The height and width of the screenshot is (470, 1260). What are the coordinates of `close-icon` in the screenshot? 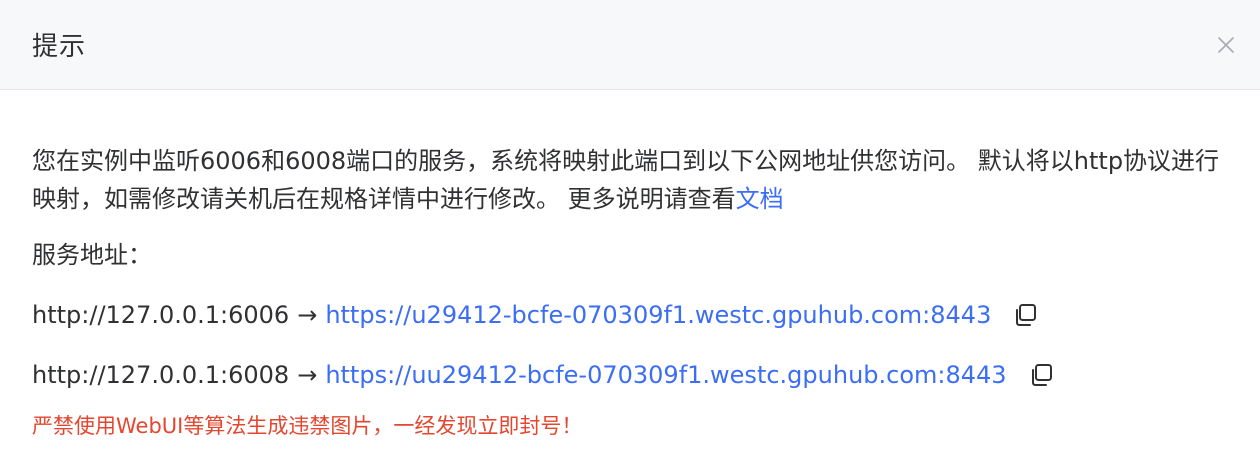 It's located at (1226, 44).